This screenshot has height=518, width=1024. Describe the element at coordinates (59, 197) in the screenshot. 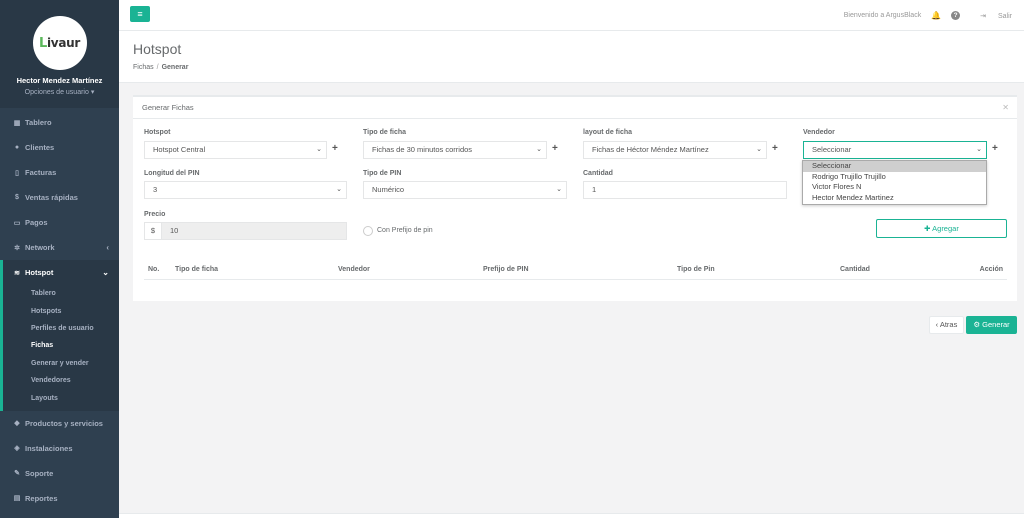

I see `sidebar-item-ventas-rapidas: $ Ventas rápidas` at that location.